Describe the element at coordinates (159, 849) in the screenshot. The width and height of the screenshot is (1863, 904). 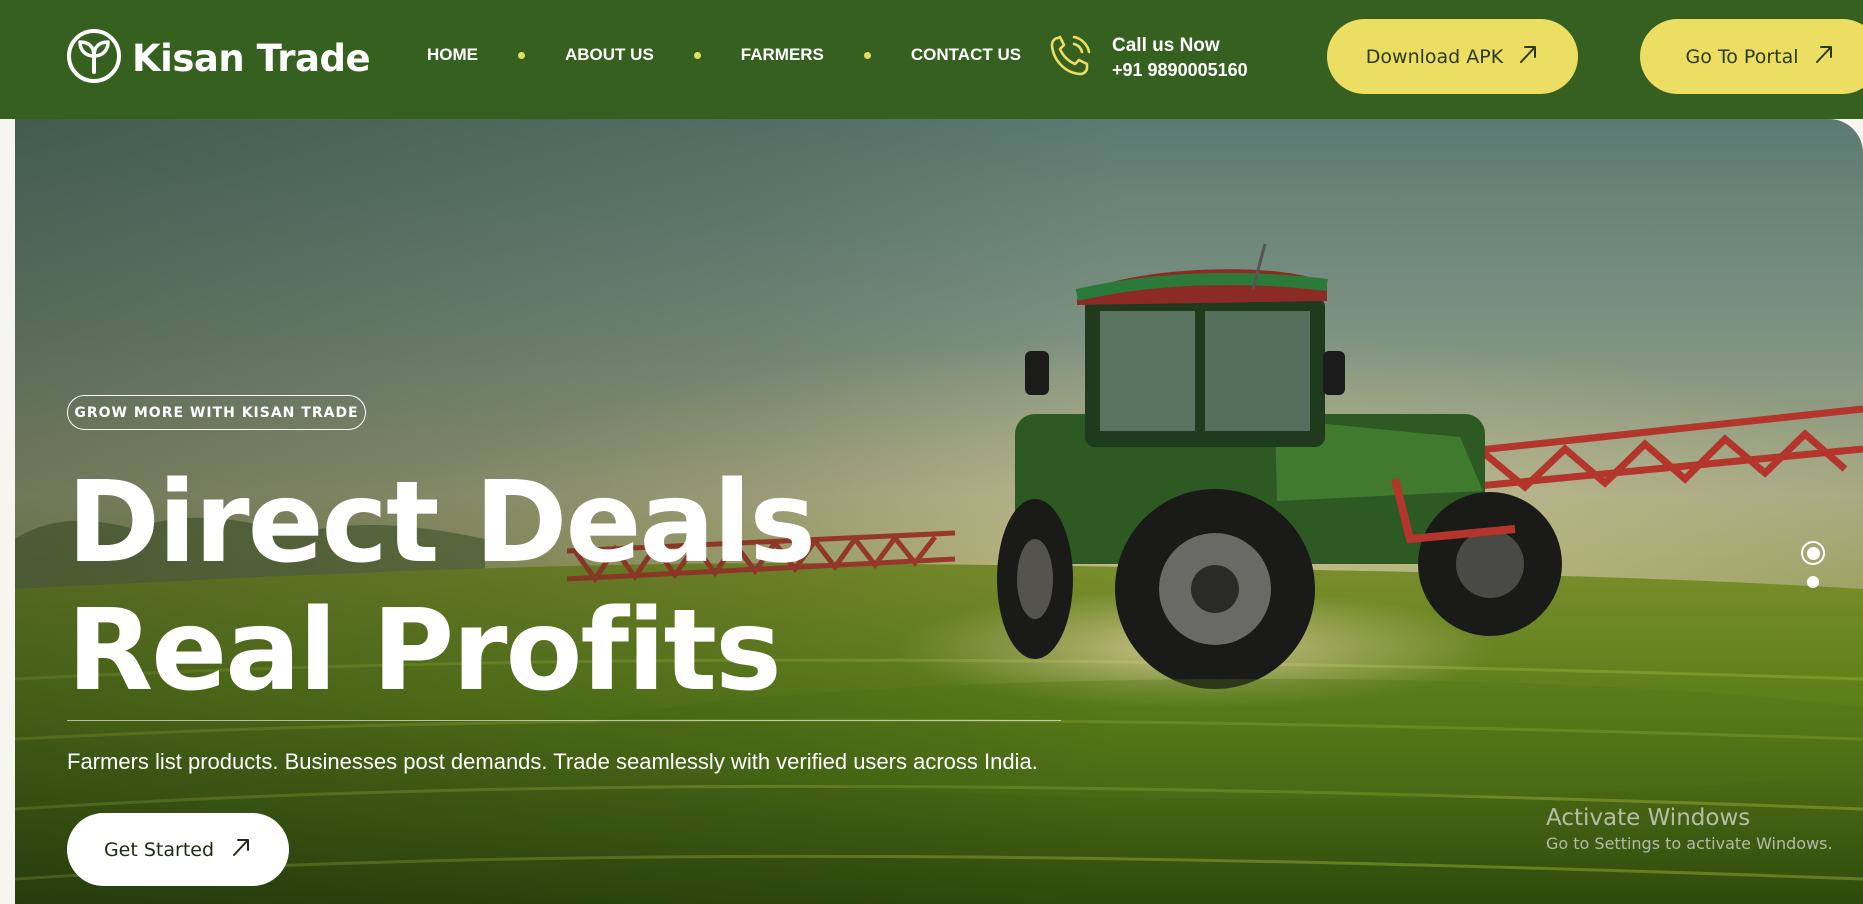
I see `get-started-label: Get Started` at that location.